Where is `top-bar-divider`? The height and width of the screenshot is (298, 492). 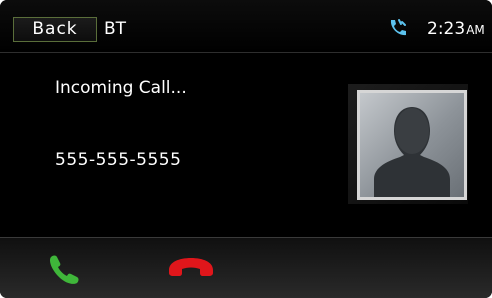 top-bar-divider is located at coordinates (246, 52).